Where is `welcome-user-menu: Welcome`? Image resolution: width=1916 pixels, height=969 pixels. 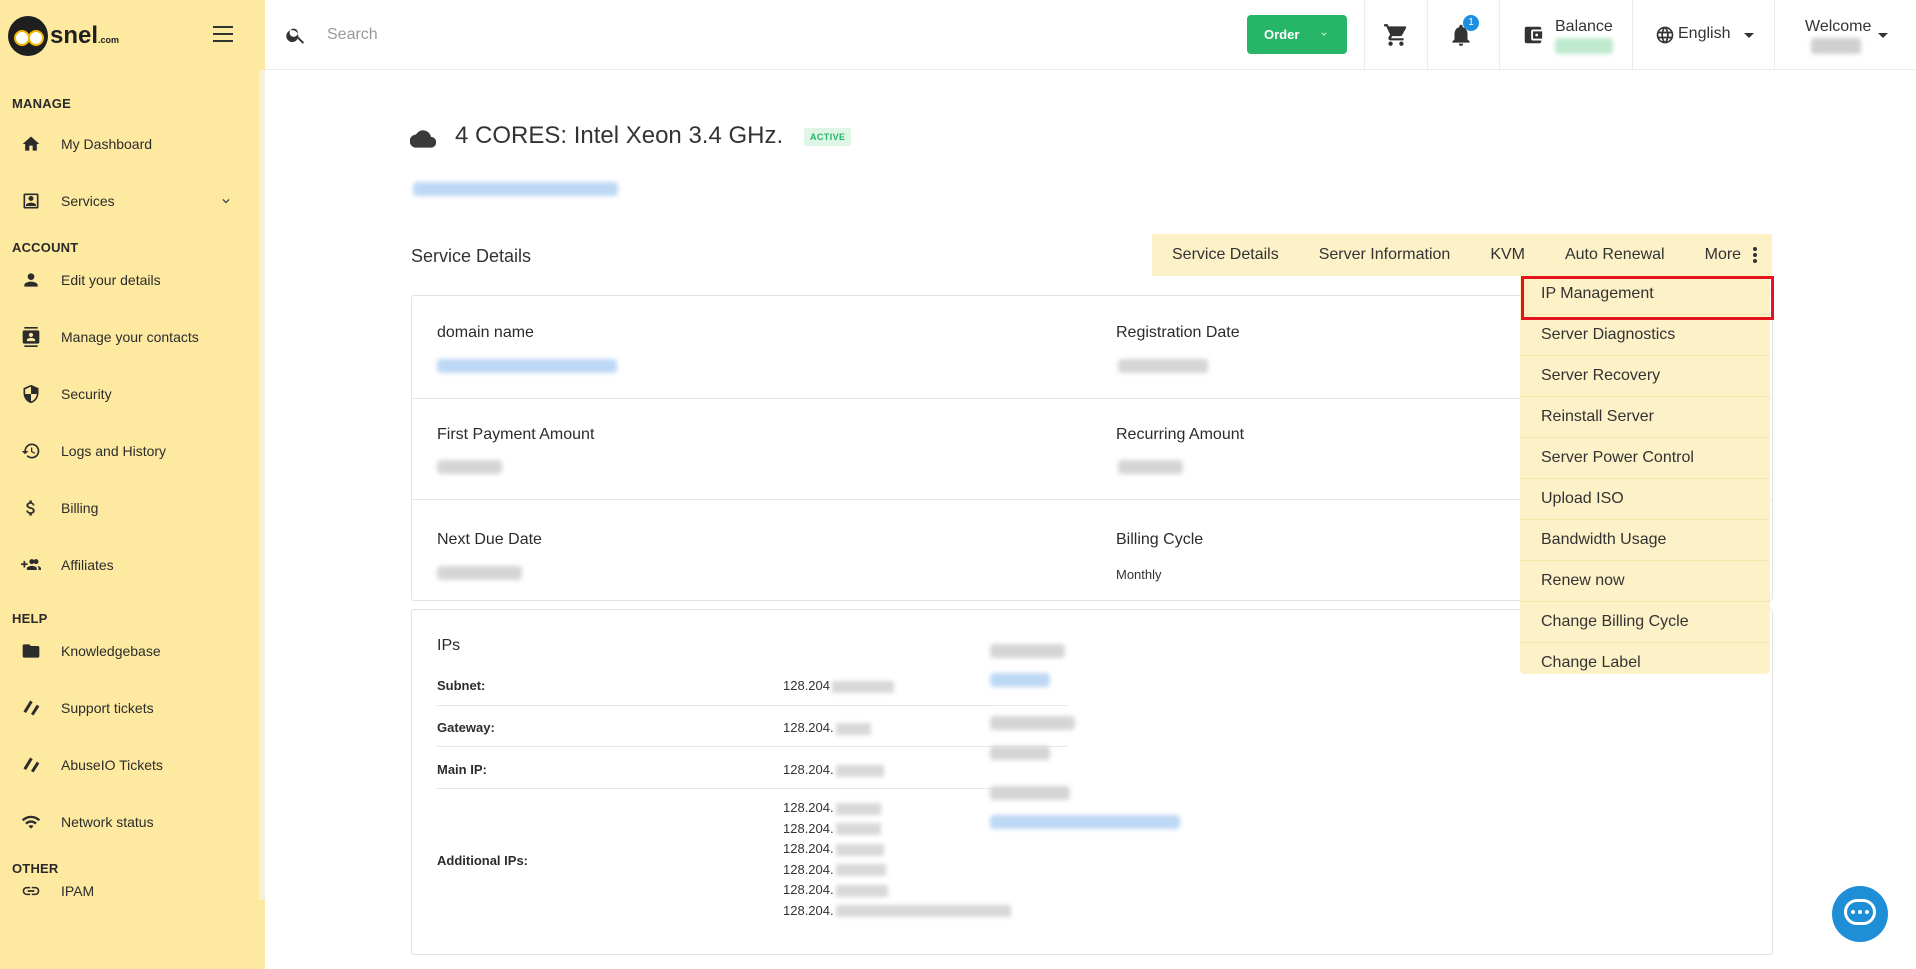
welcome-user-menu: Welcome is located at coordinates (1838, 27).